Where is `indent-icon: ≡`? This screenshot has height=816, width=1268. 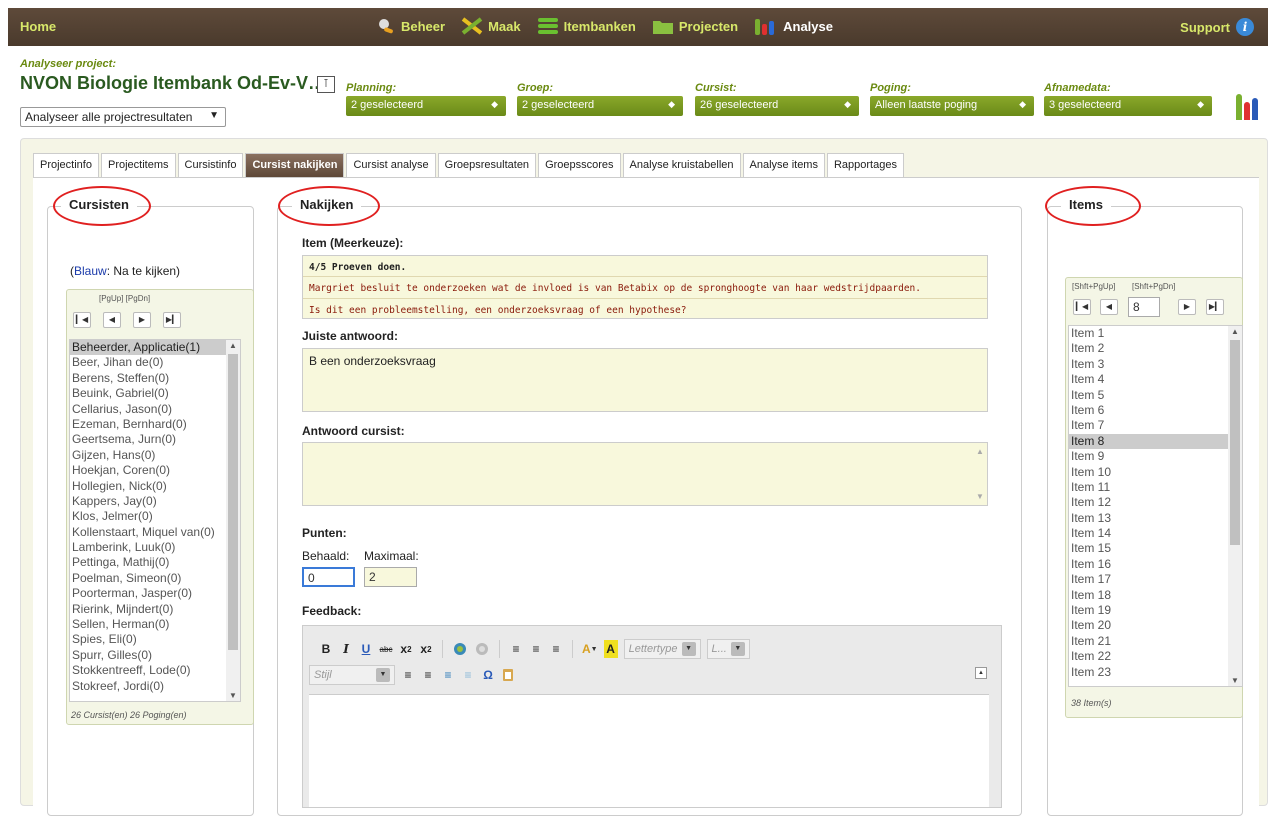
indent-icon: ≡ is located at coordinates (448, 675).